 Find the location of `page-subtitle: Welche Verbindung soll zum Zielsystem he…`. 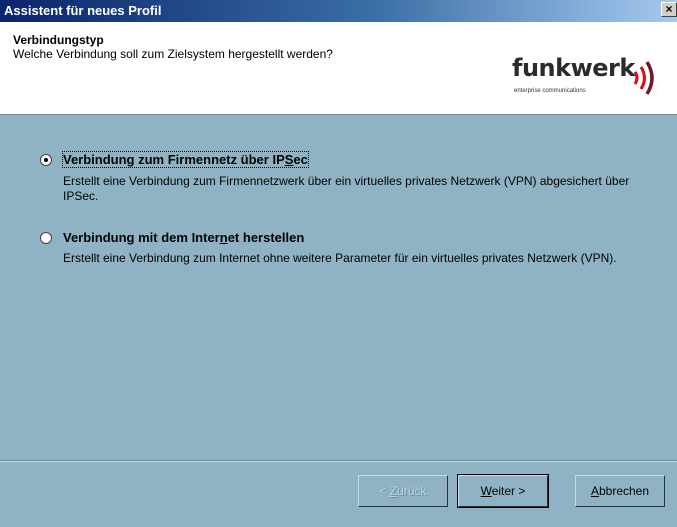

page-subtitle: Welche Verbindung soll zum Zielsystem he… is located at coordinates (173, 54).